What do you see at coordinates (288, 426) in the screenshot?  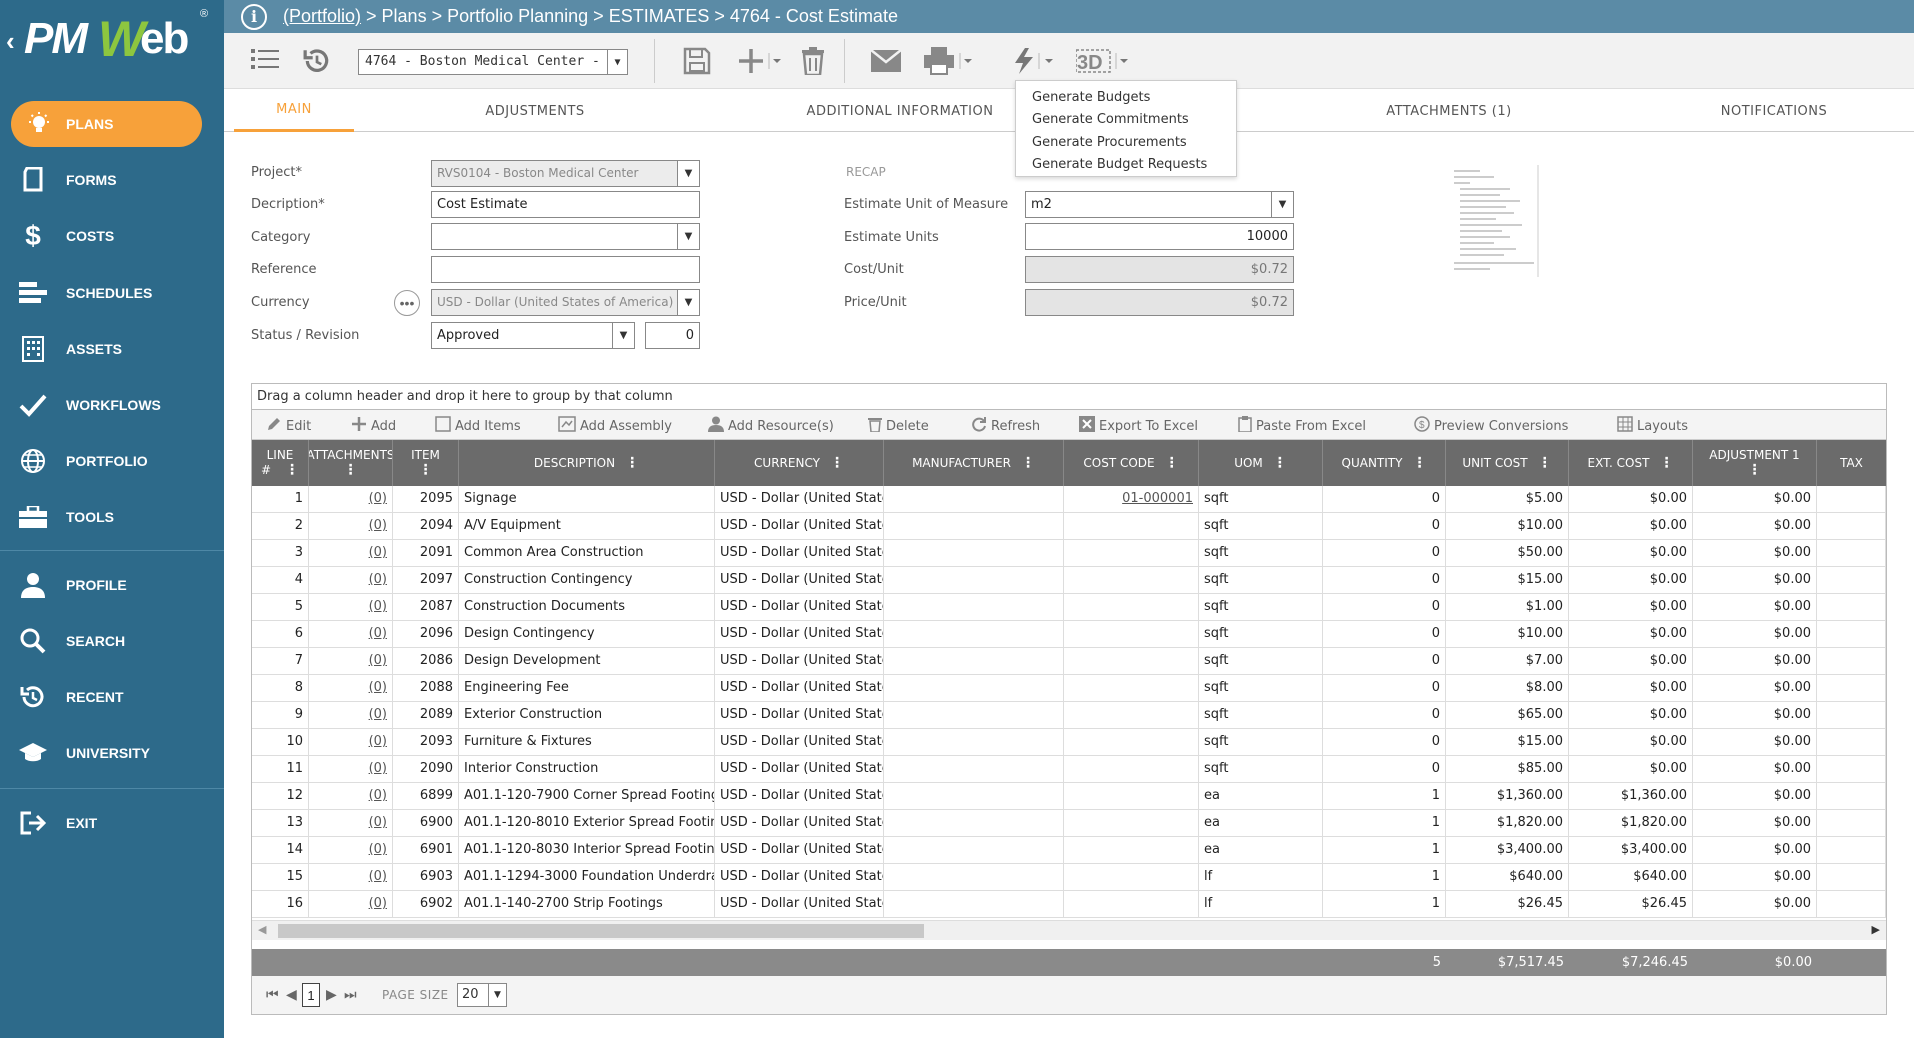 I see `edit-button: Edit` at bounding box center [288, 426].